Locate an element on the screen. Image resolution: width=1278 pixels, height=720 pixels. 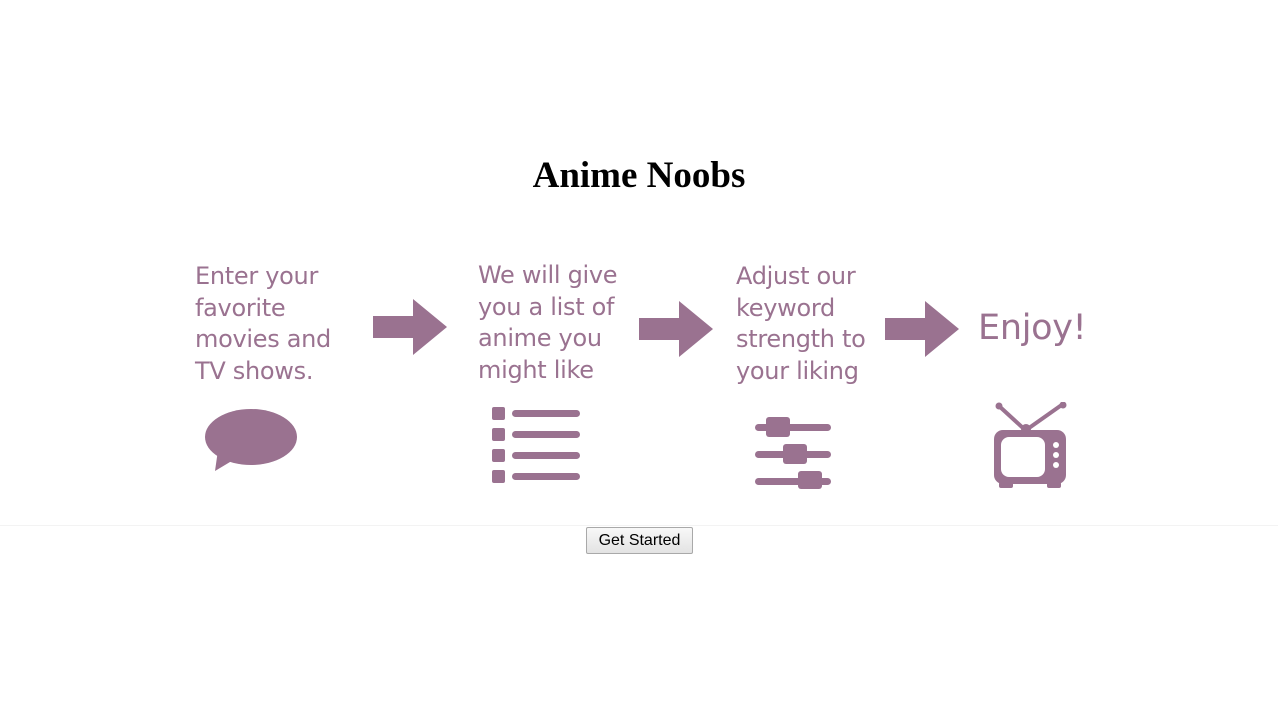
page-title: Anime Noobs is located at coordinates (639, 175).